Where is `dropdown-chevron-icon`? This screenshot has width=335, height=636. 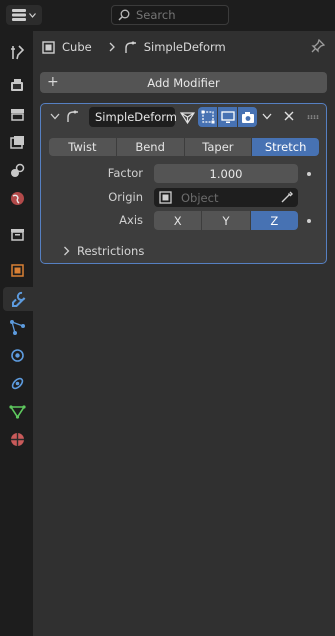 dropdown-chevron-icon is located at coordinates (267, 116).